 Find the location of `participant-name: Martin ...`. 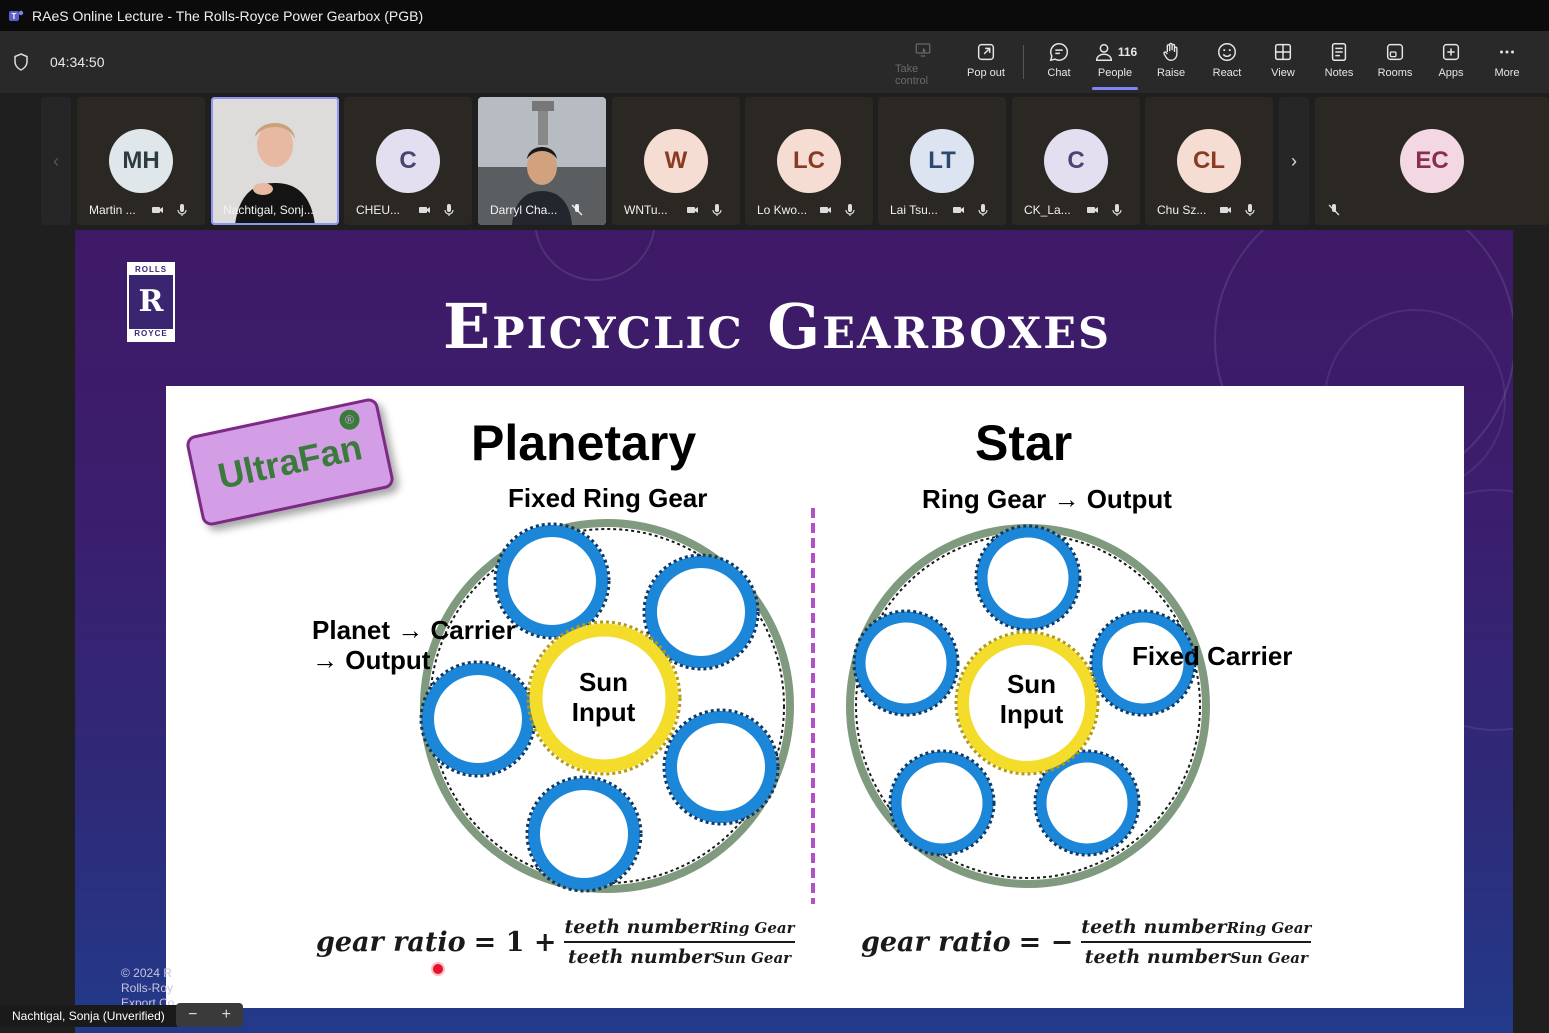

participant-name: Martin ... is located at coordinates (112, 210).